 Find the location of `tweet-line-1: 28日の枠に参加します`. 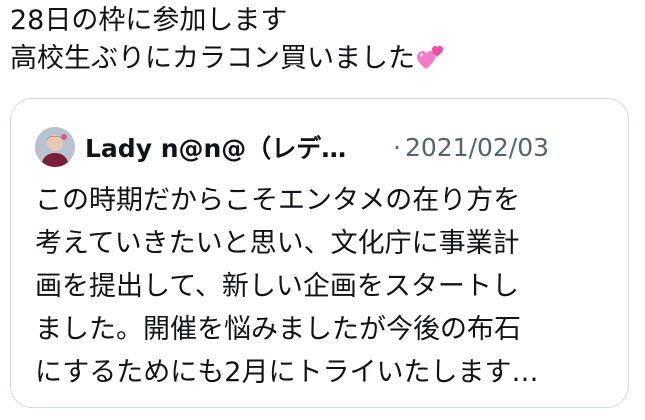

tweet-line-1: 28日の枠に参加します is located at coordinates (149, 20).